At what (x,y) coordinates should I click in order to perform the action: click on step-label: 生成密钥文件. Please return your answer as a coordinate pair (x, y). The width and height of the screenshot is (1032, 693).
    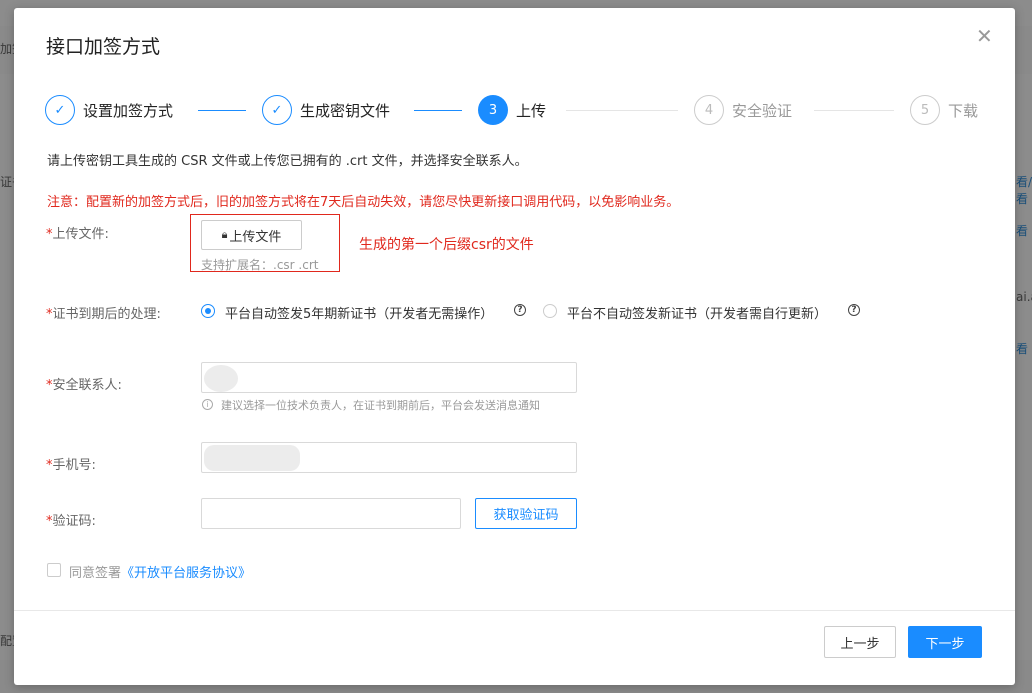
    Looking at the image, I should click on (345, 110).